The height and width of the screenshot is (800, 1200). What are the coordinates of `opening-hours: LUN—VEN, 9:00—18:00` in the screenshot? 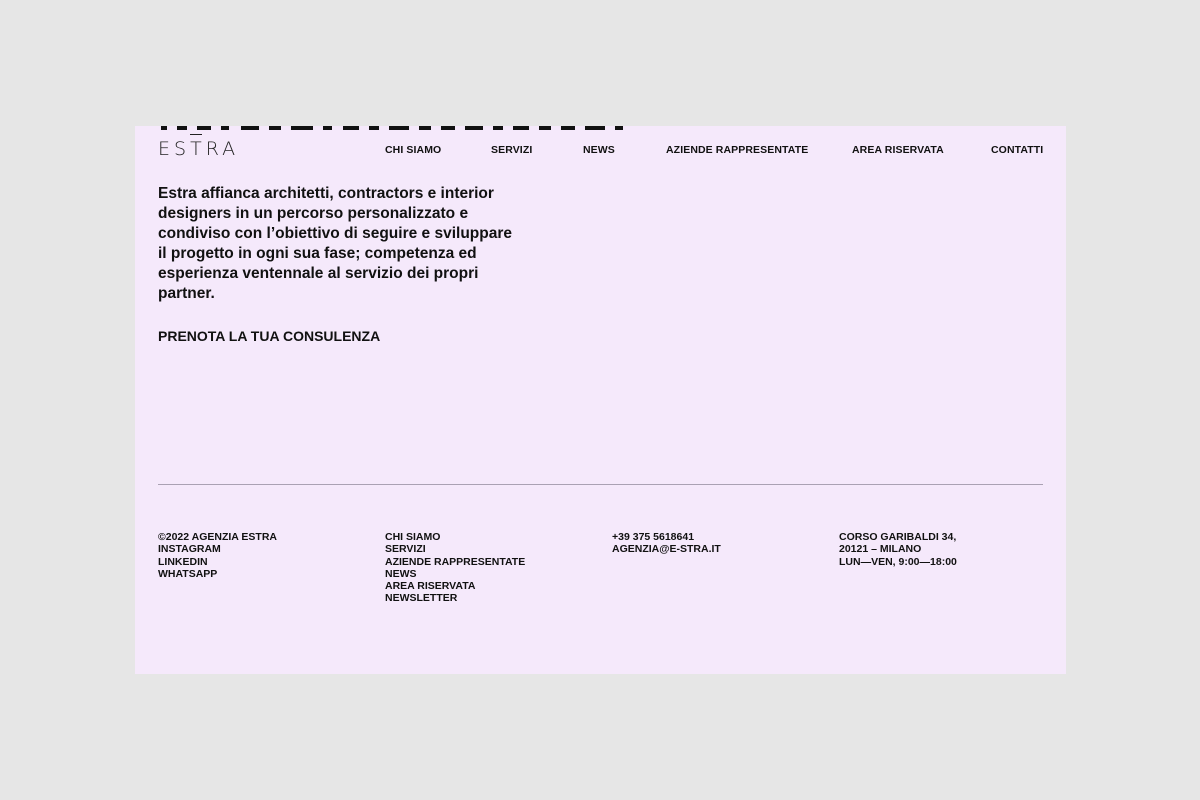 It's located at (898, 561).